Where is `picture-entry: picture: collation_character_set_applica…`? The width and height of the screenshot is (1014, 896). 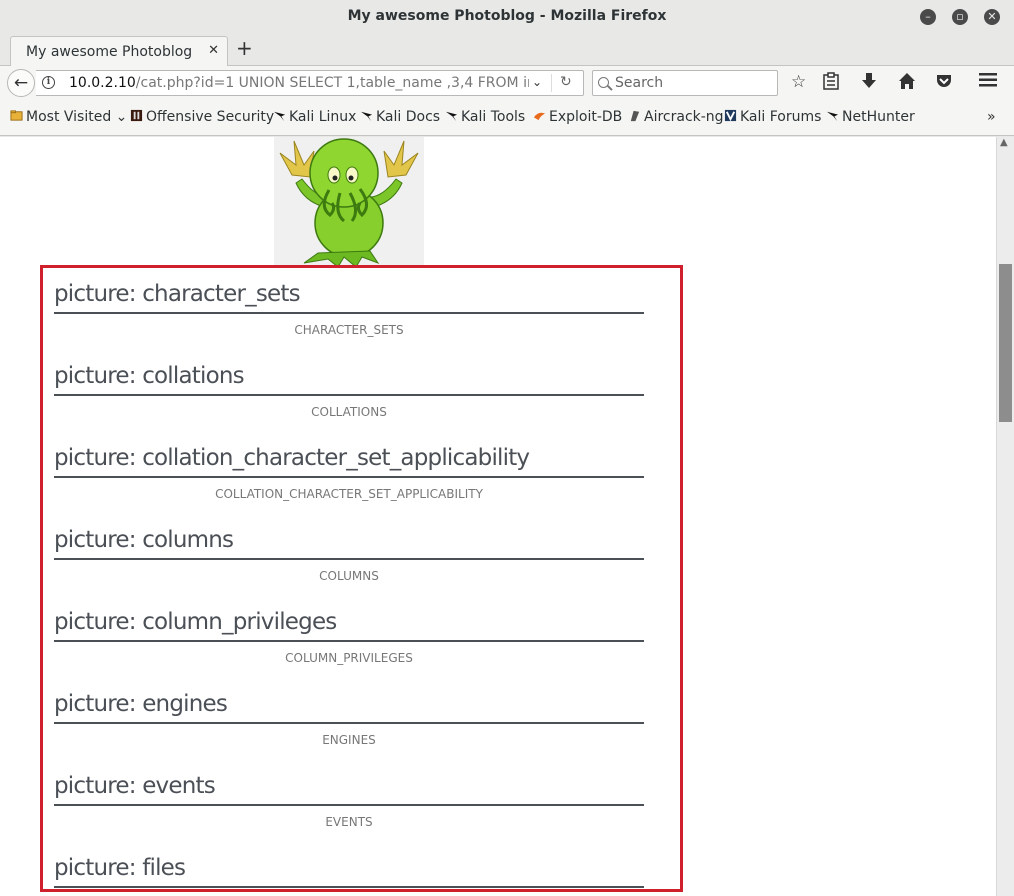 picture-entry: picture: collation_character_set_applica… is located at coordinates (349, 471).